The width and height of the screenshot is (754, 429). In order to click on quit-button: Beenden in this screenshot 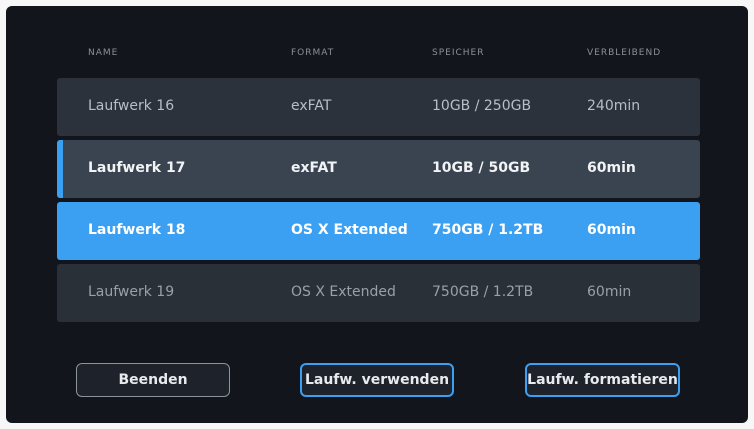, I will do `click(153, 380)`.